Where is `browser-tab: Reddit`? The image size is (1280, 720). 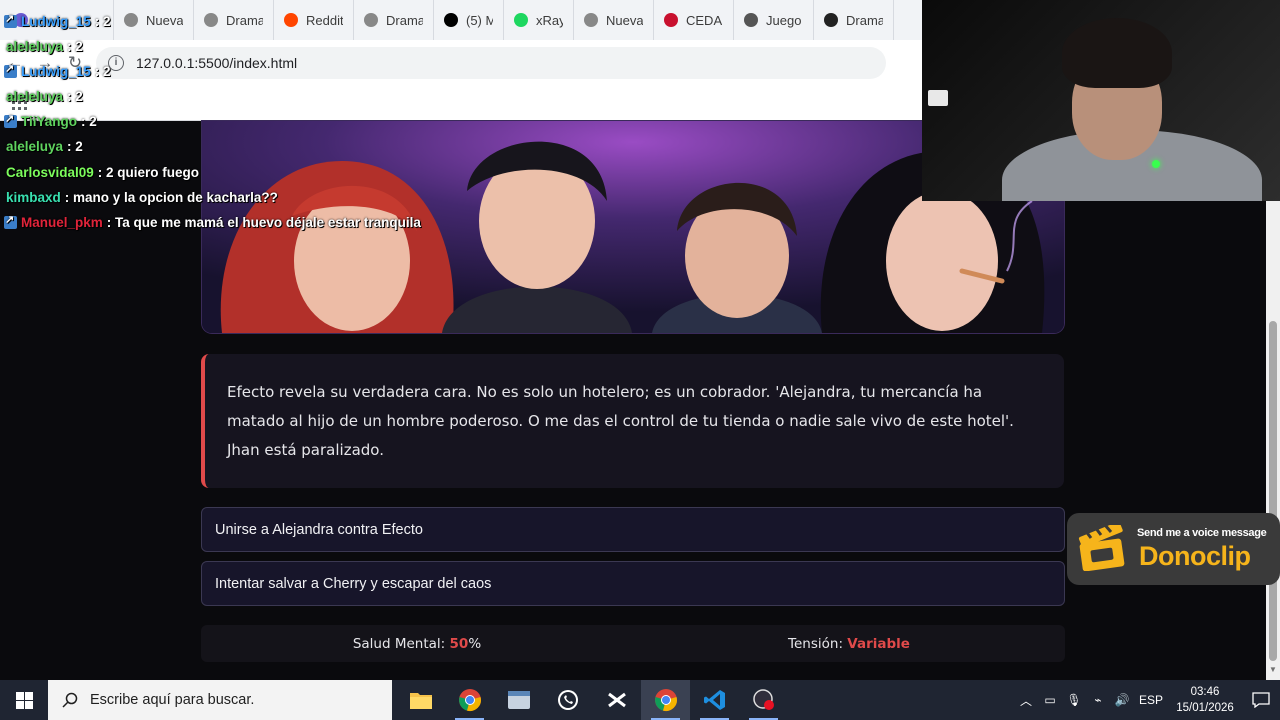
browser-tab: Reddit is located at coordinates (314, 20).